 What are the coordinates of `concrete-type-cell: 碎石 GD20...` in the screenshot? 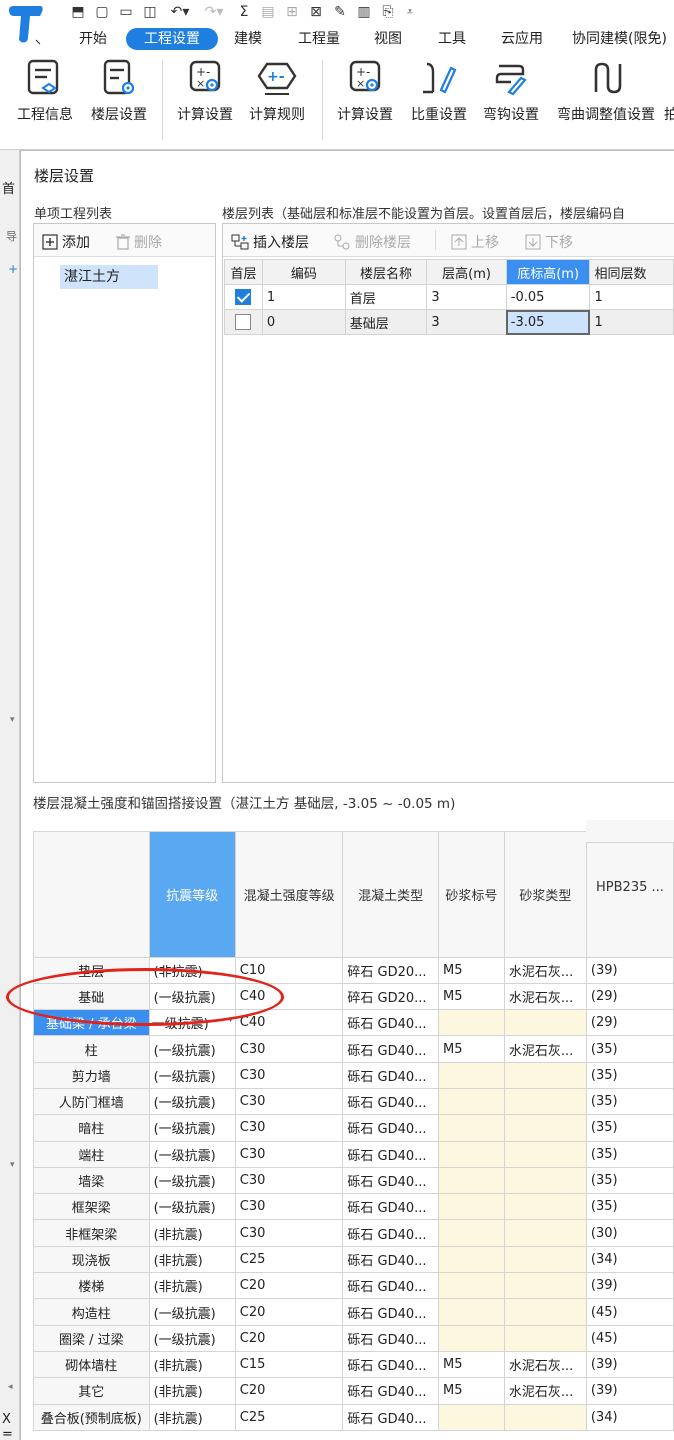 It's located at (390, 996).